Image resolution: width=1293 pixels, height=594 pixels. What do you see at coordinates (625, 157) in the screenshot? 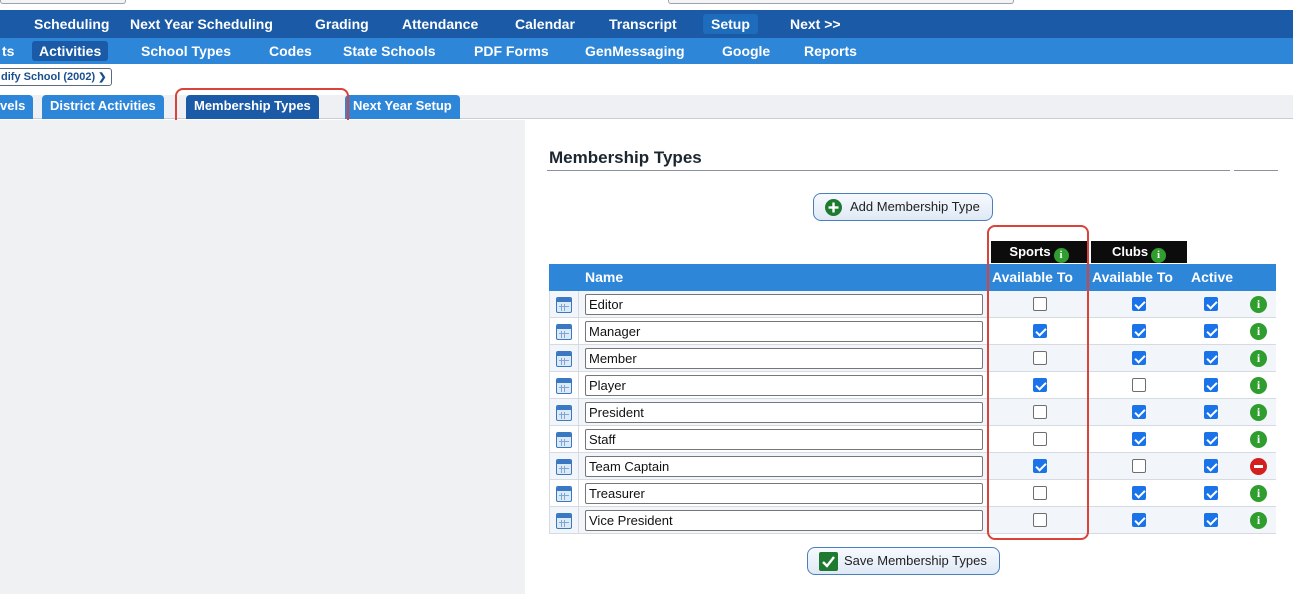
I see `section-title: Membership Types` at bounding box center [625, 157].